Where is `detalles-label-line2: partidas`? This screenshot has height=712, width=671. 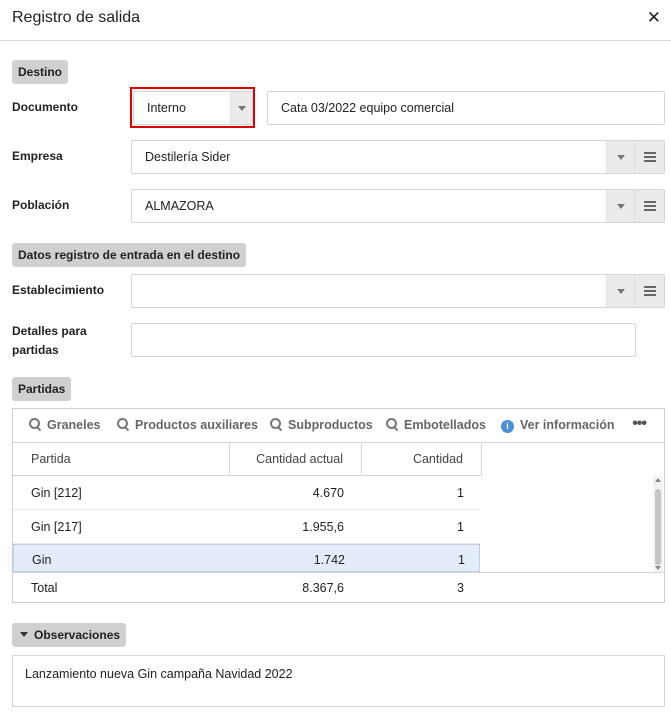
detalles-label-line2: partidas is located at coordinates (35, 350).